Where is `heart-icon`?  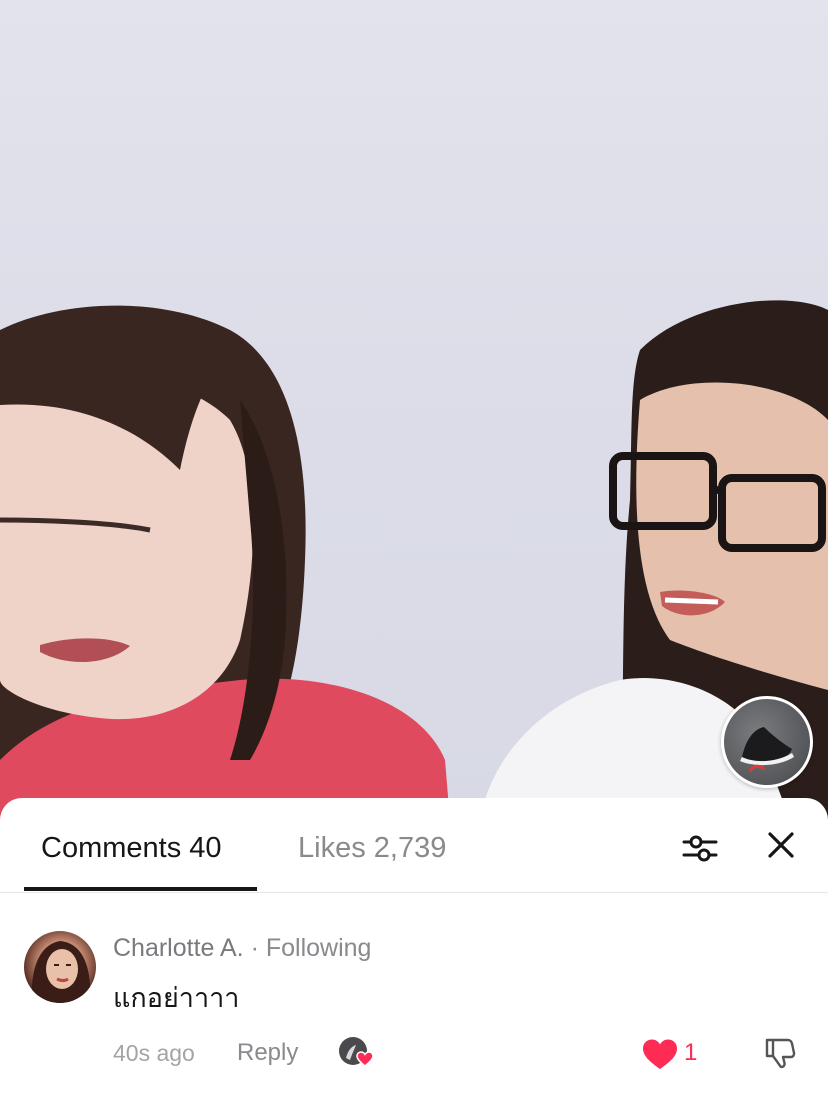
heart-icon is located at coordinates (660, 1054).